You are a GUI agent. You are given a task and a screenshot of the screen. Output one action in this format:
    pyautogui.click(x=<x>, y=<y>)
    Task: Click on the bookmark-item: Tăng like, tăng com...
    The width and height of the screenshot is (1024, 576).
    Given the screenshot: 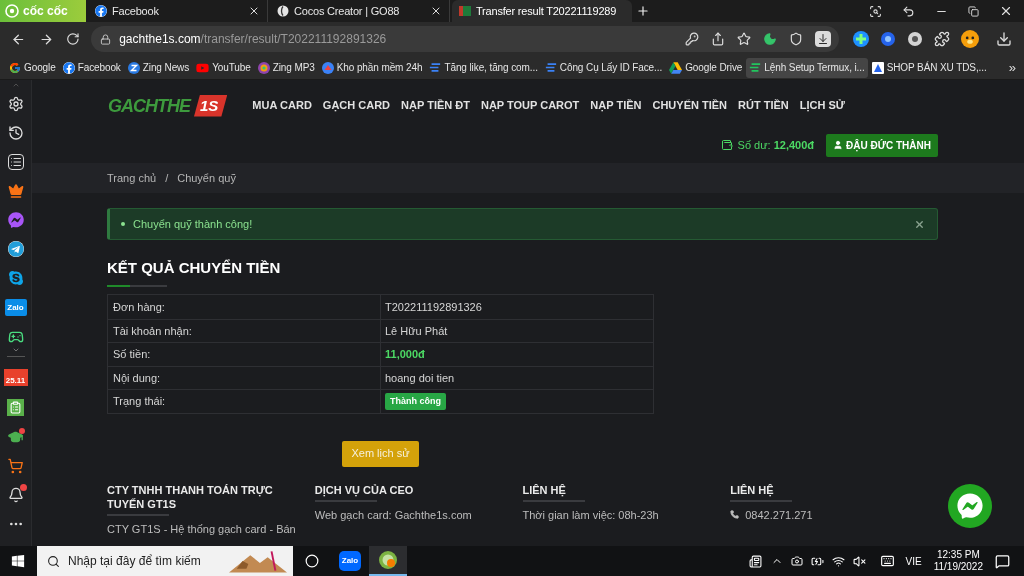 What is the action you would take?
    pyautogui.click(x=483, y=67)
    